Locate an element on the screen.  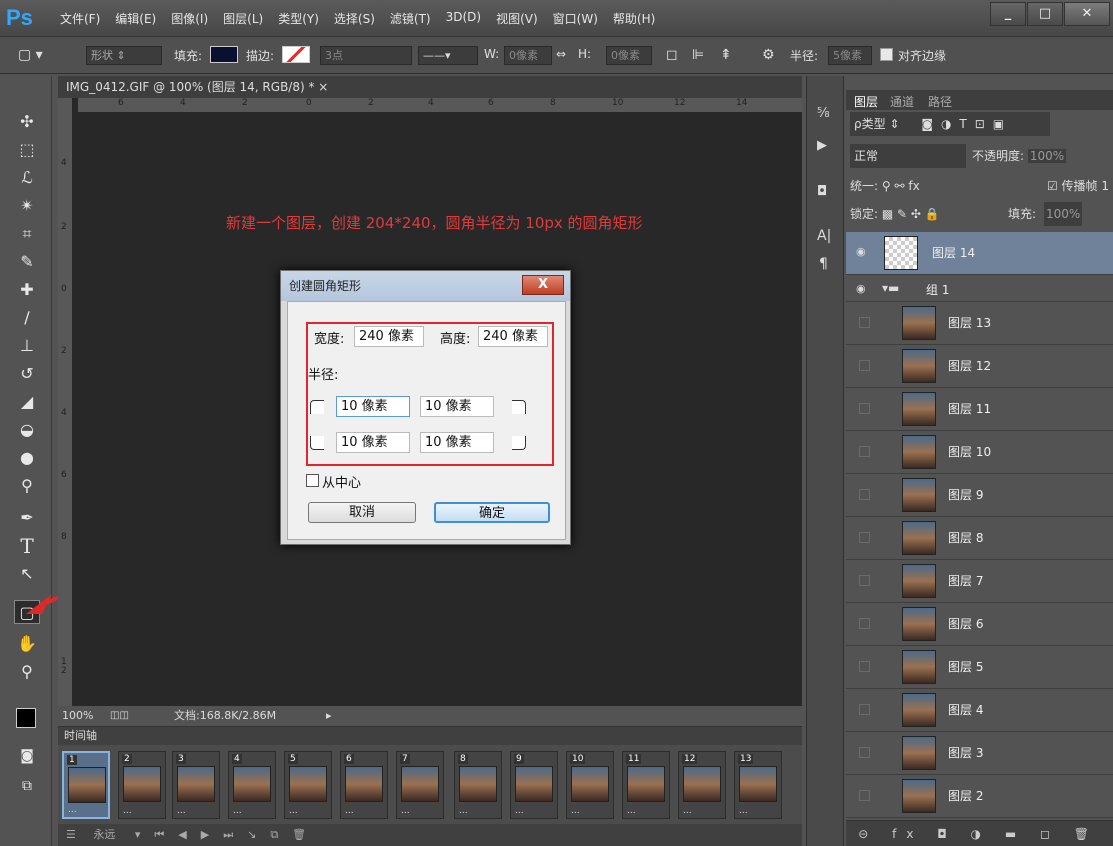
menu-select: 选择(S) is located at coordinates (354, 18).